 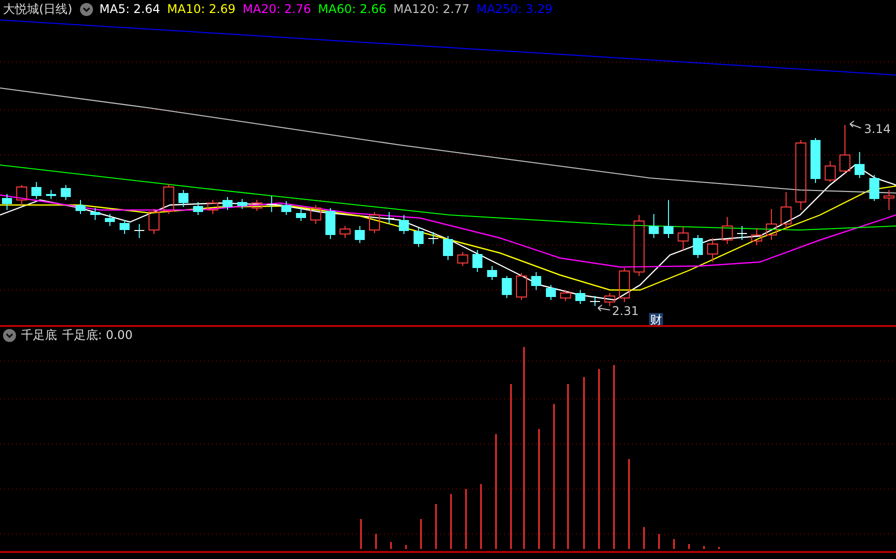 What do you see at coordinates (431, 9) in the screenshot?
I see `indicator-value: MA120: 2.77` at bounding box center [431, 9].